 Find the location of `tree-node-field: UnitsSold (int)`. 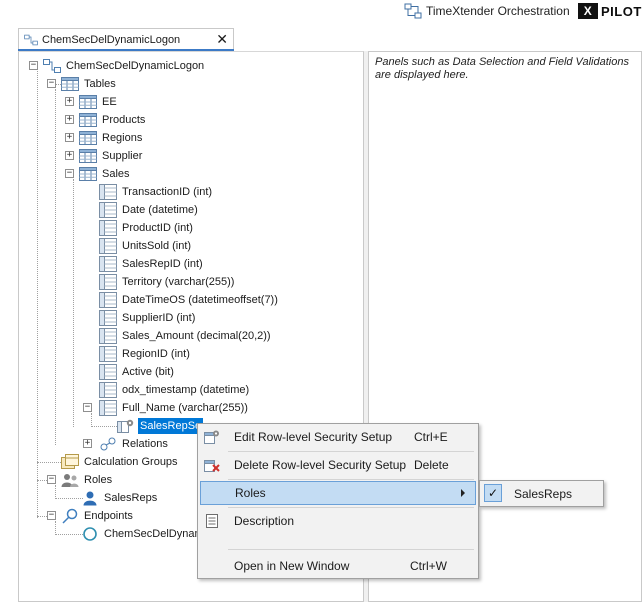

tree-node-field: UnitsSold (int) is located at coordinates (146, 246).